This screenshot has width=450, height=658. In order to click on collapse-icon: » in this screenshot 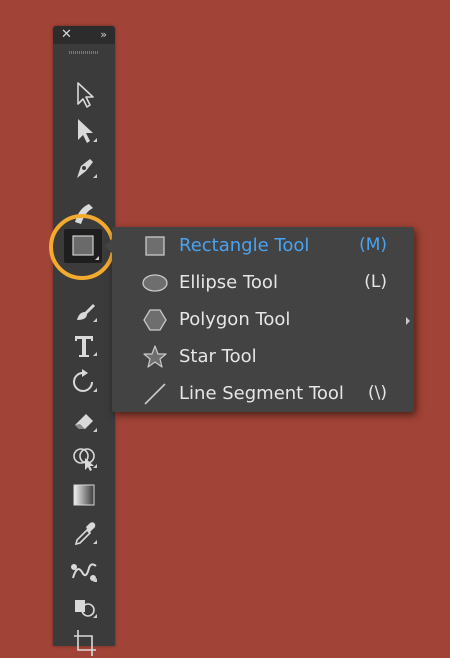, I will do `click(103, 35)`.